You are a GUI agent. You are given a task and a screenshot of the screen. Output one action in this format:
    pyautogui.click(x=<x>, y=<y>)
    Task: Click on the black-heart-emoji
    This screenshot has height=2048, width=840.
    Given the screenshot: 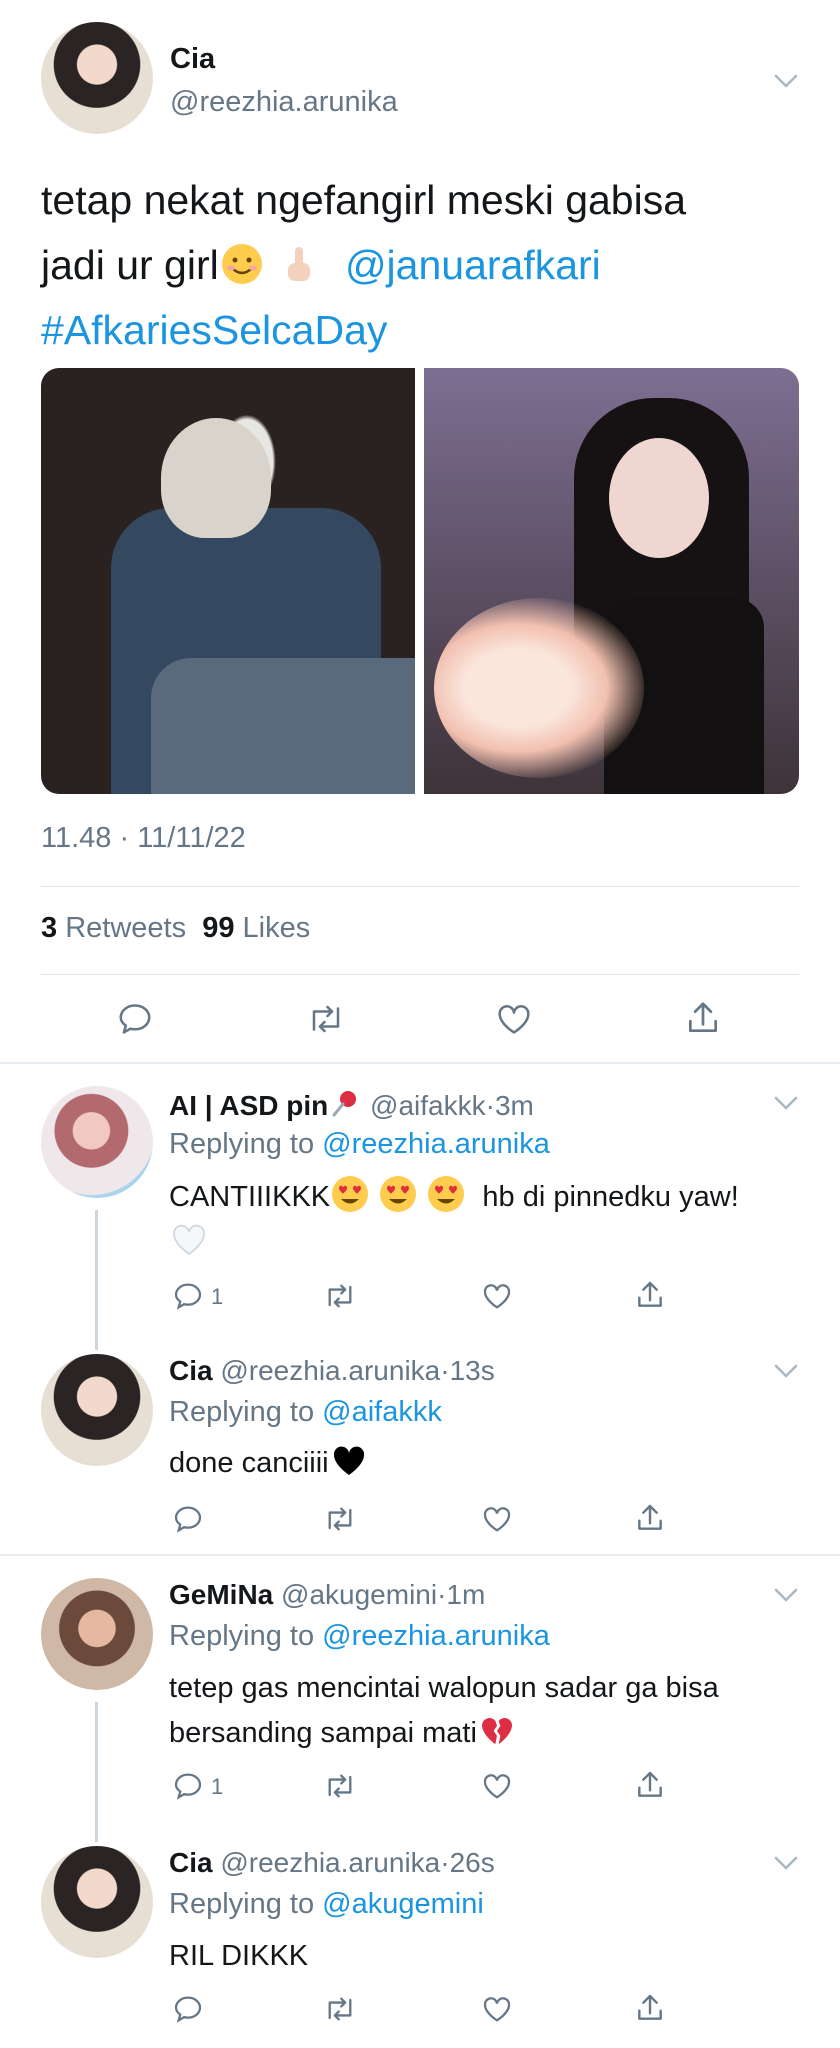 What is the action you would take?
    pyautogui.click(x=348, y=1460)
    